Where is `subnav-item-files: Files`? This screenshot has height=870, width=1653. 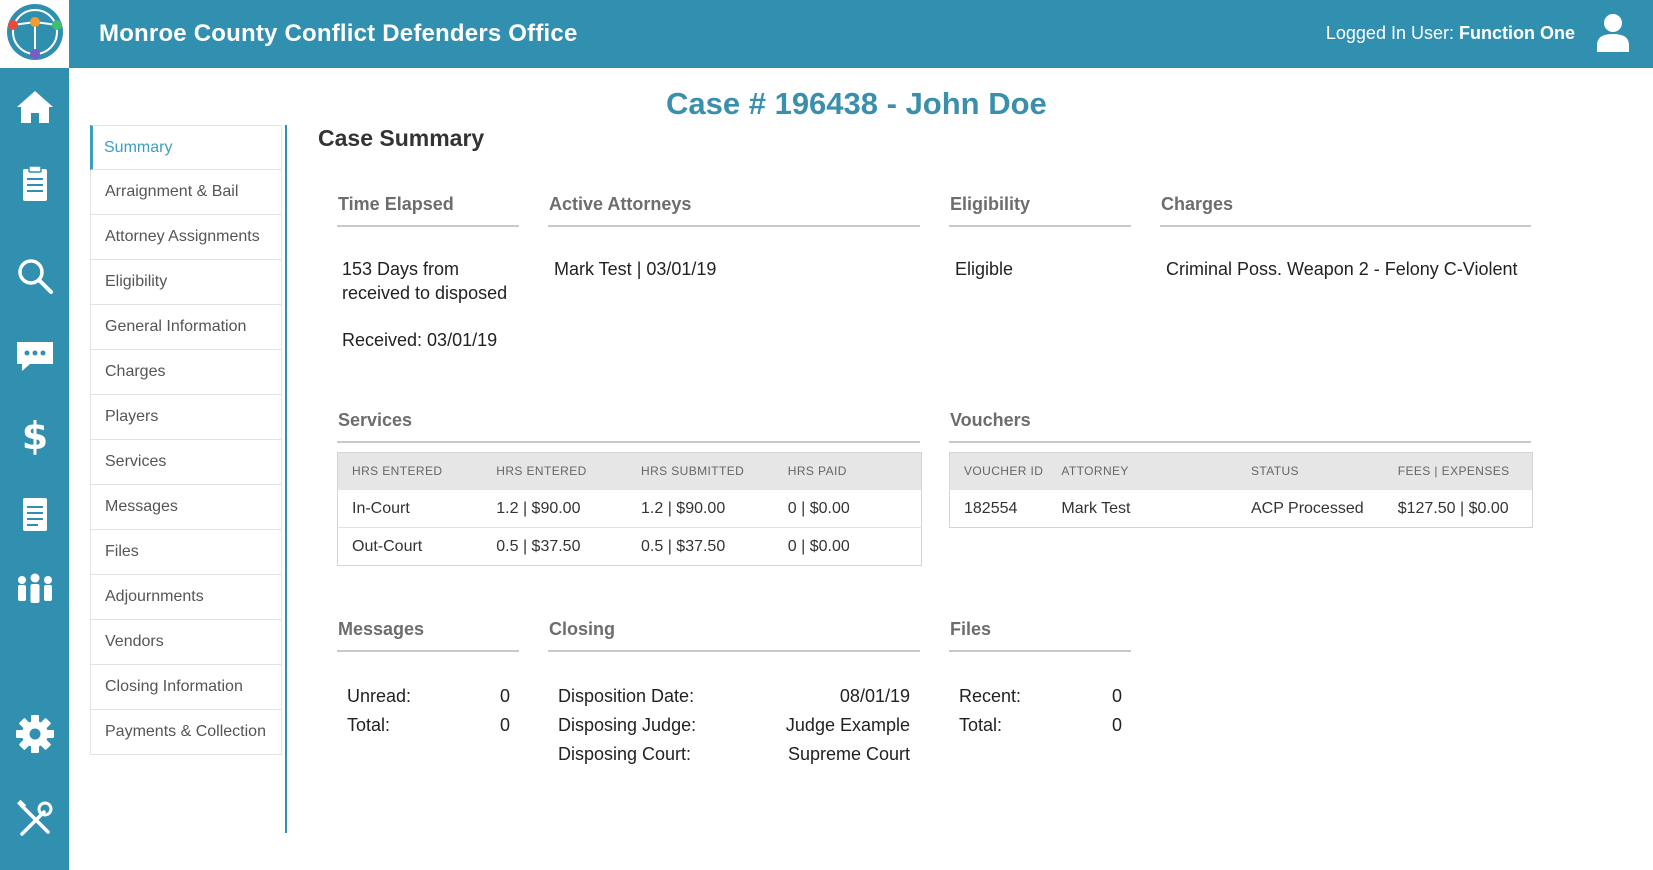
subnav-item-files: Files is located at coordinates (186, 552).